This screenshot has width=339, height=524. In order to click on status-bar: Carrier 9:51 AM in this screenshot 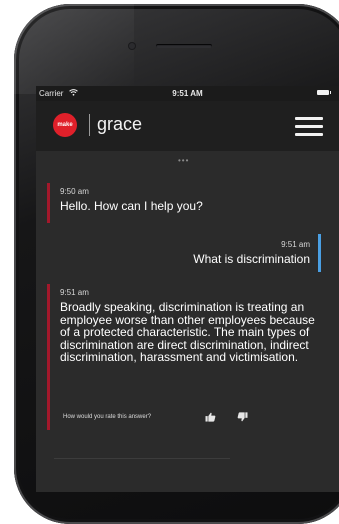, I will do `click(187, 93)`.